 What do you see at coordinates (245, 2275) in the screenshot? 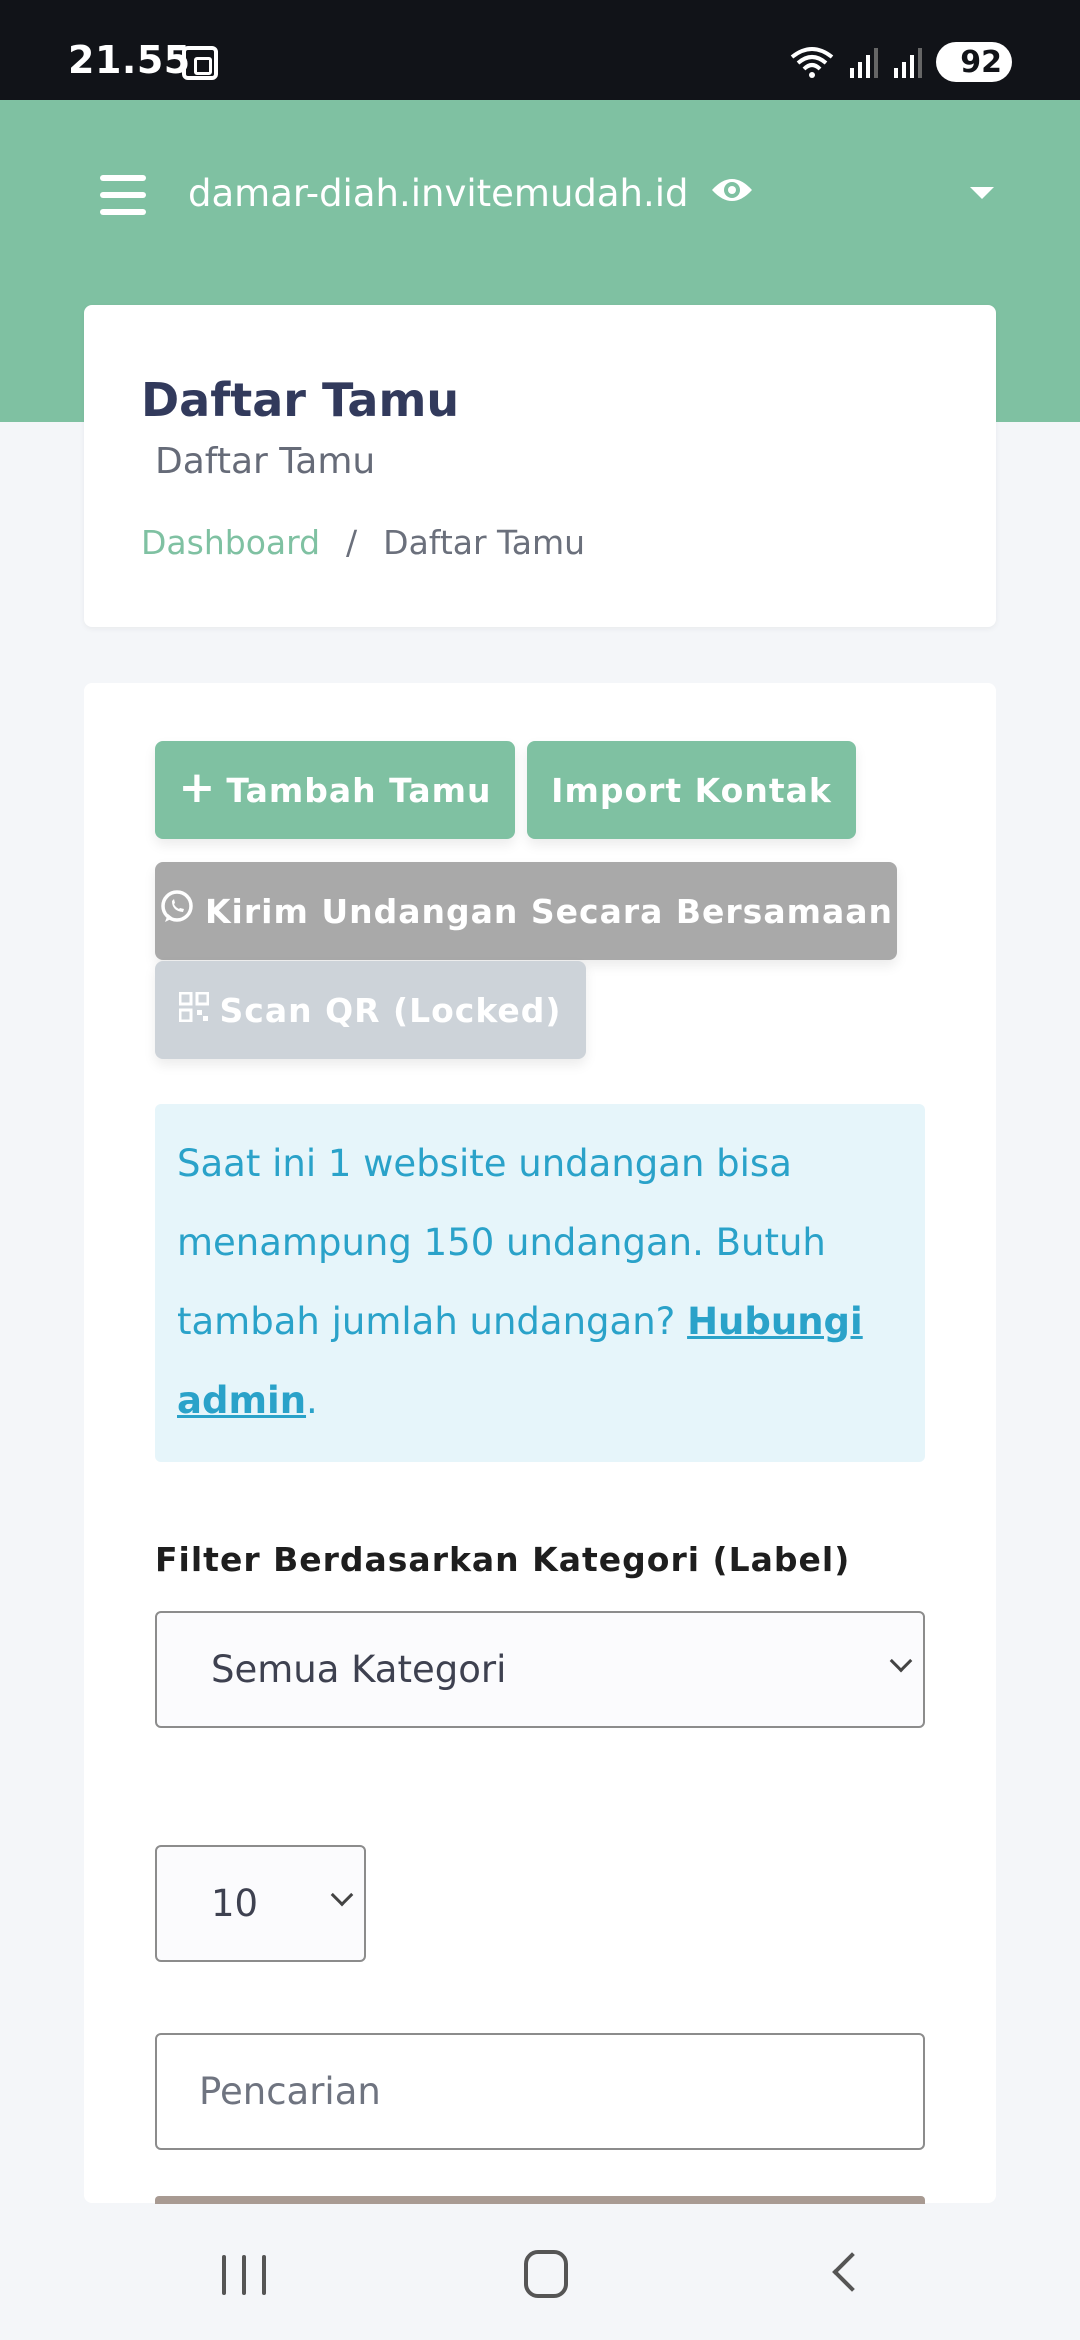
I see `recents-icon` at bounding box center [245, 2275].